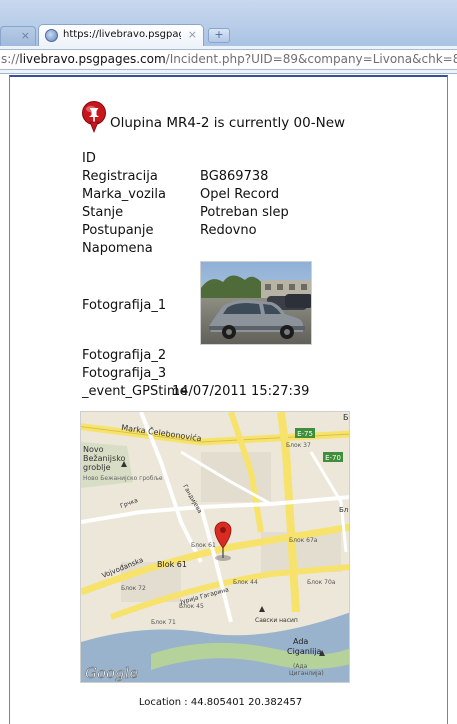 Image resolution: width=457 pixels, height=724 pixels. What do you see at coordinates (333, 458) in the screenshot?
I see `map-label-e70: E-70` at bounding box center [333, 458].